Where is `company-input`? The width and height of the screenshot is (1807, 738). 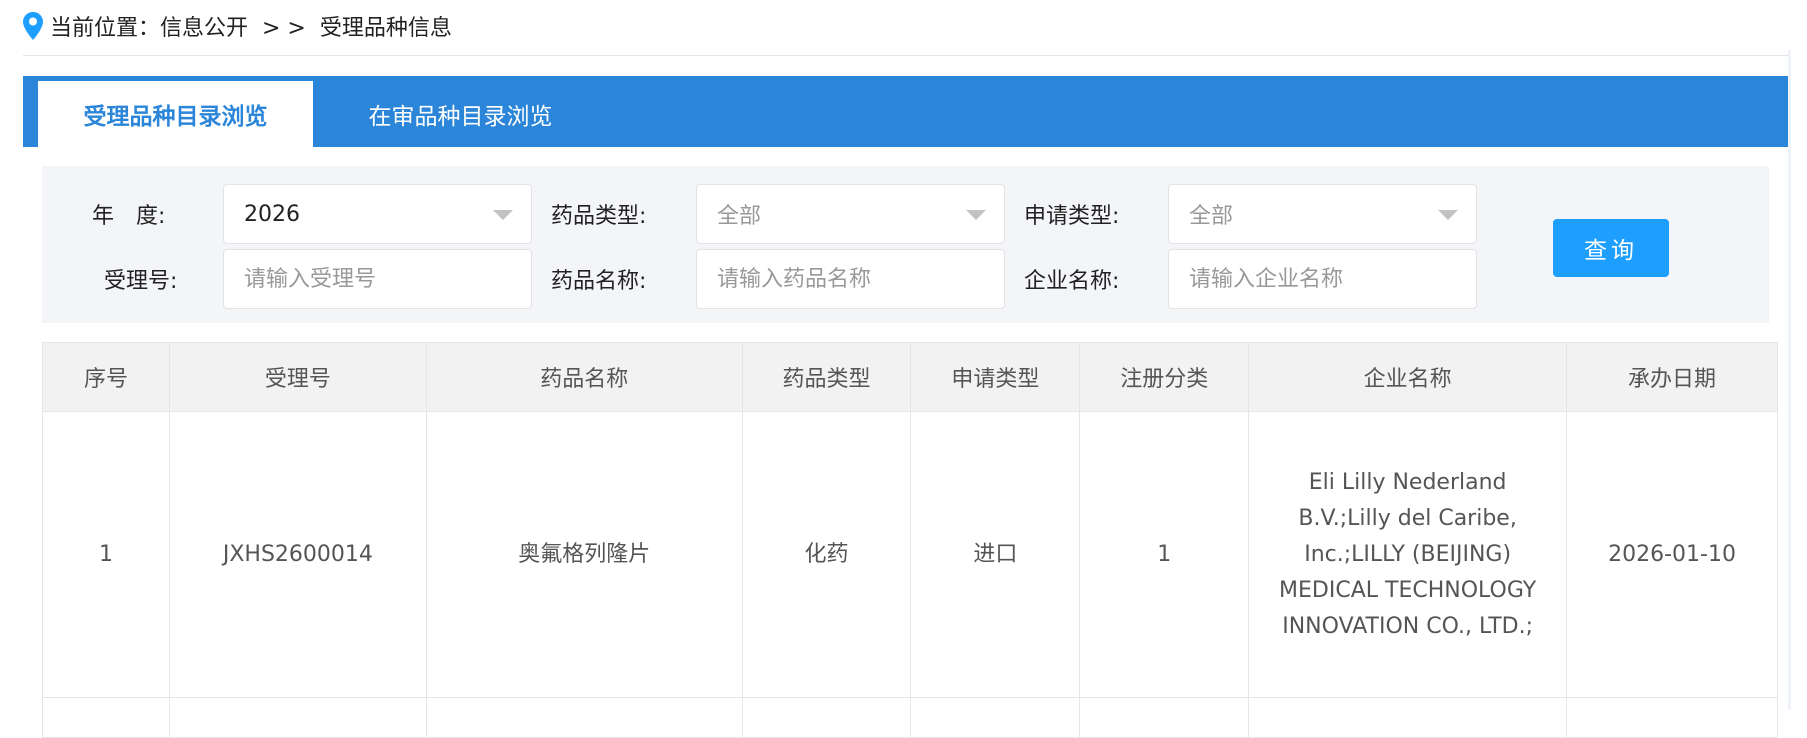 company-input is located at coordinates (1319, 279).